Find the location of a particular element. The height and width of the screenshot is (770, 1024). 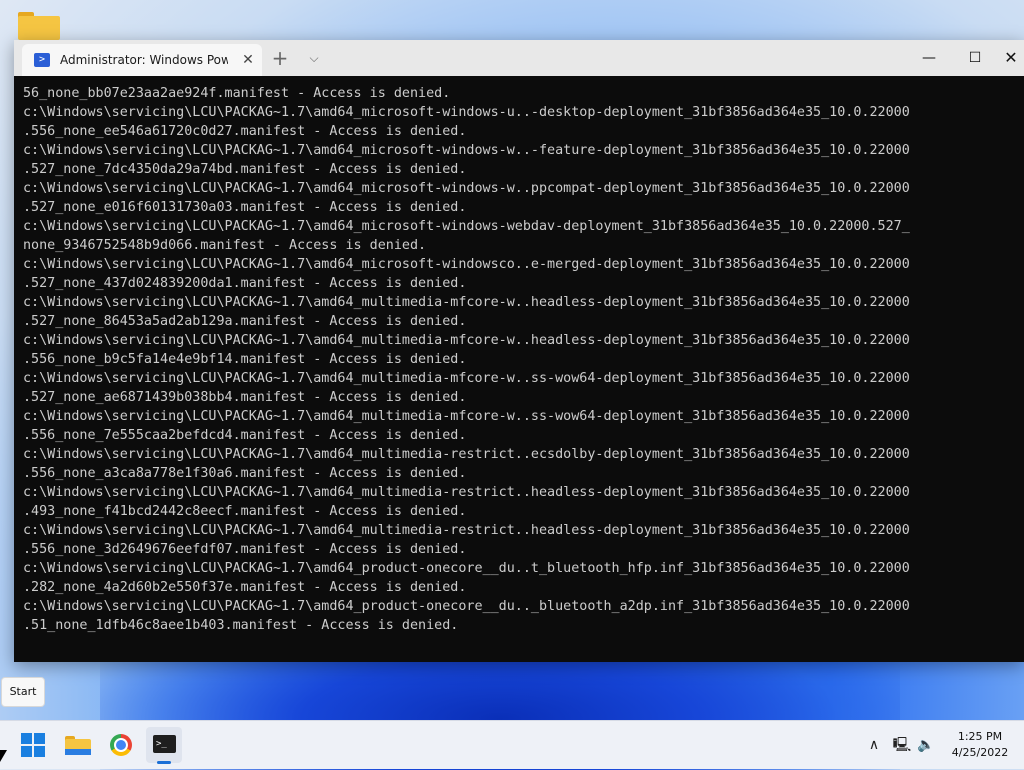

tab-powershell: > Administrator: Windows PowerShell ✕ is located at coordinates (142, 60).